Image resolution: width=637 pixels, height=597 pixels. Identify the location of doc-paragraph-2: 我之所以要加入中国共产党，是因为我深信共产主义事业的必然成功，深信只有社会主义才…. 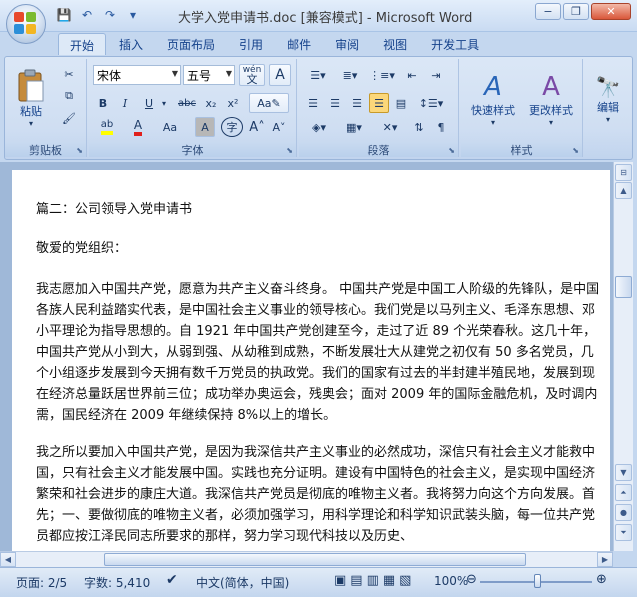
(316, 494).